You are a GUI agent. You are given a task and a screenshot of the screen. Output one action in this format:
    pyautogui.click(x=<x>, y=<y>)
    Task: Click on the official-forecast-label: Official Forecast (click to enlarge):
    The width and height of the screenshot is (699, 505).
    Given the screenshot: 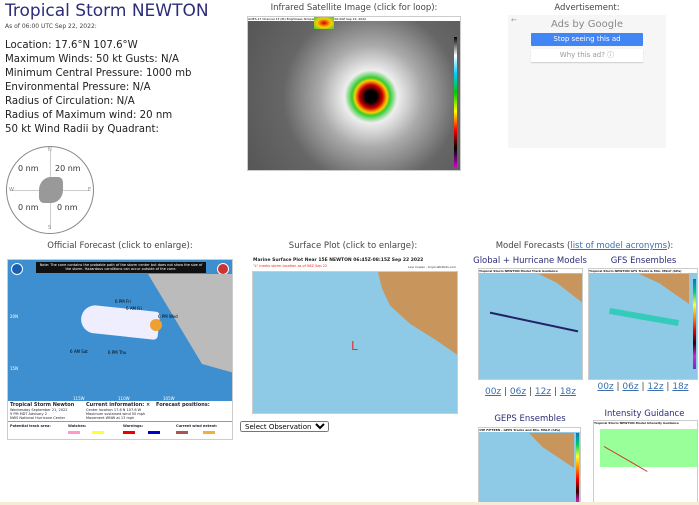 What is the action you would take?
    pyautogui.click(x=120, y=246)
    